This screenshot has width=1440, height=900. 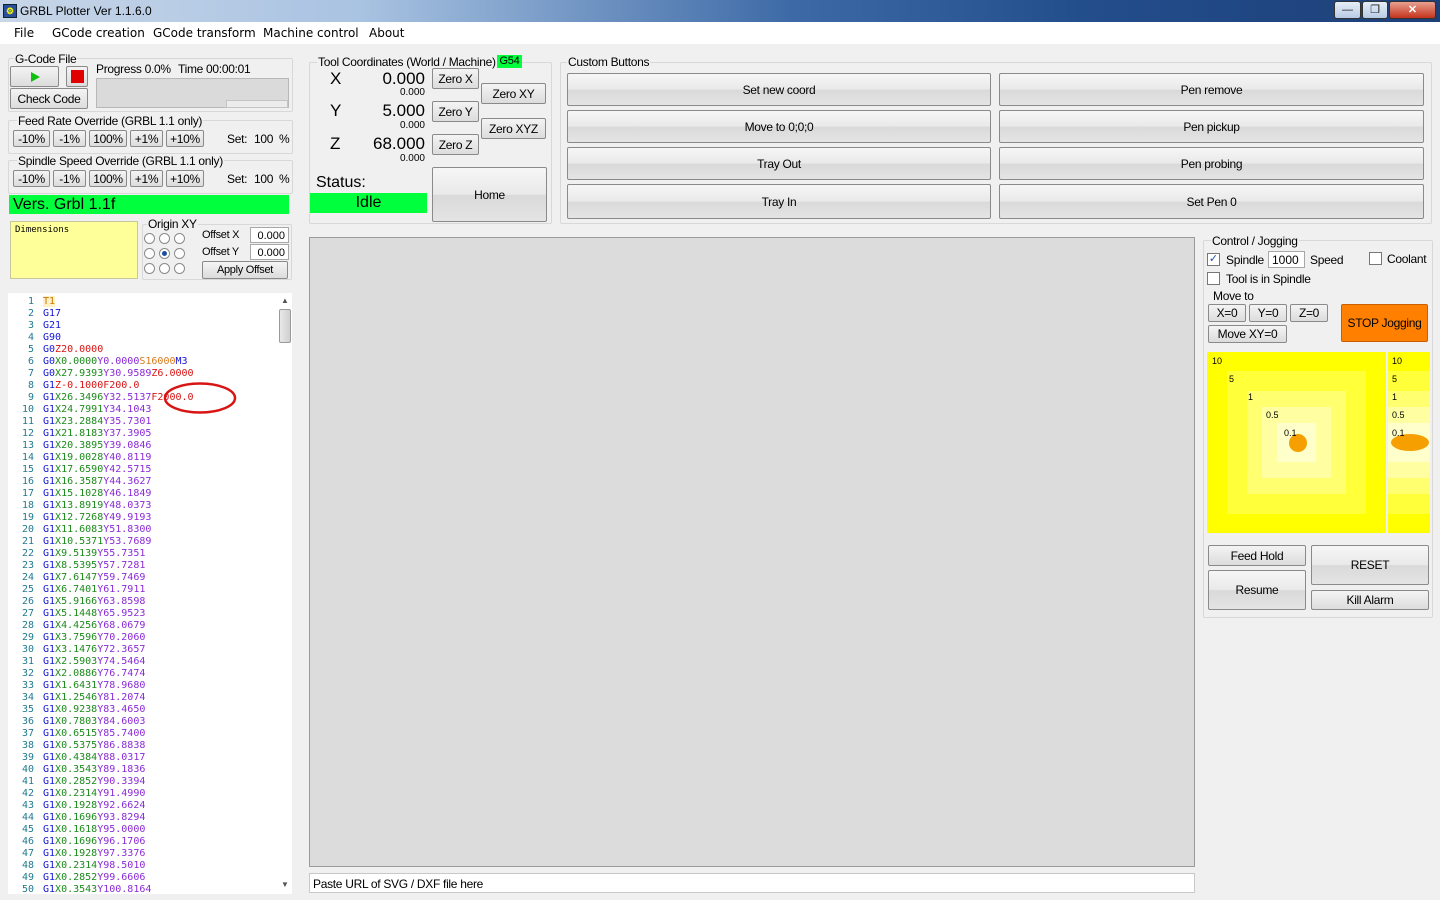 What do you see at coordinates (27, 745) in the screenshot?
I see `line-number: 38` at bounding box center [27, 745].